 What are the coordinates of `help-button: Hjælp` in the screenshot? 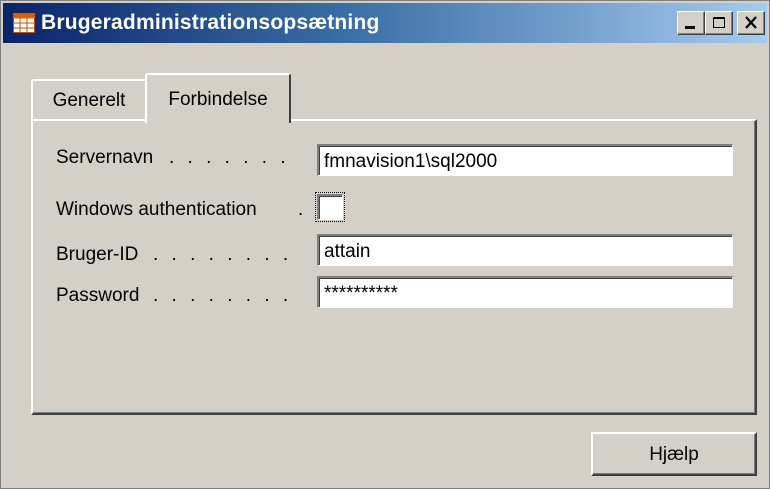 It's located at (674, 454).